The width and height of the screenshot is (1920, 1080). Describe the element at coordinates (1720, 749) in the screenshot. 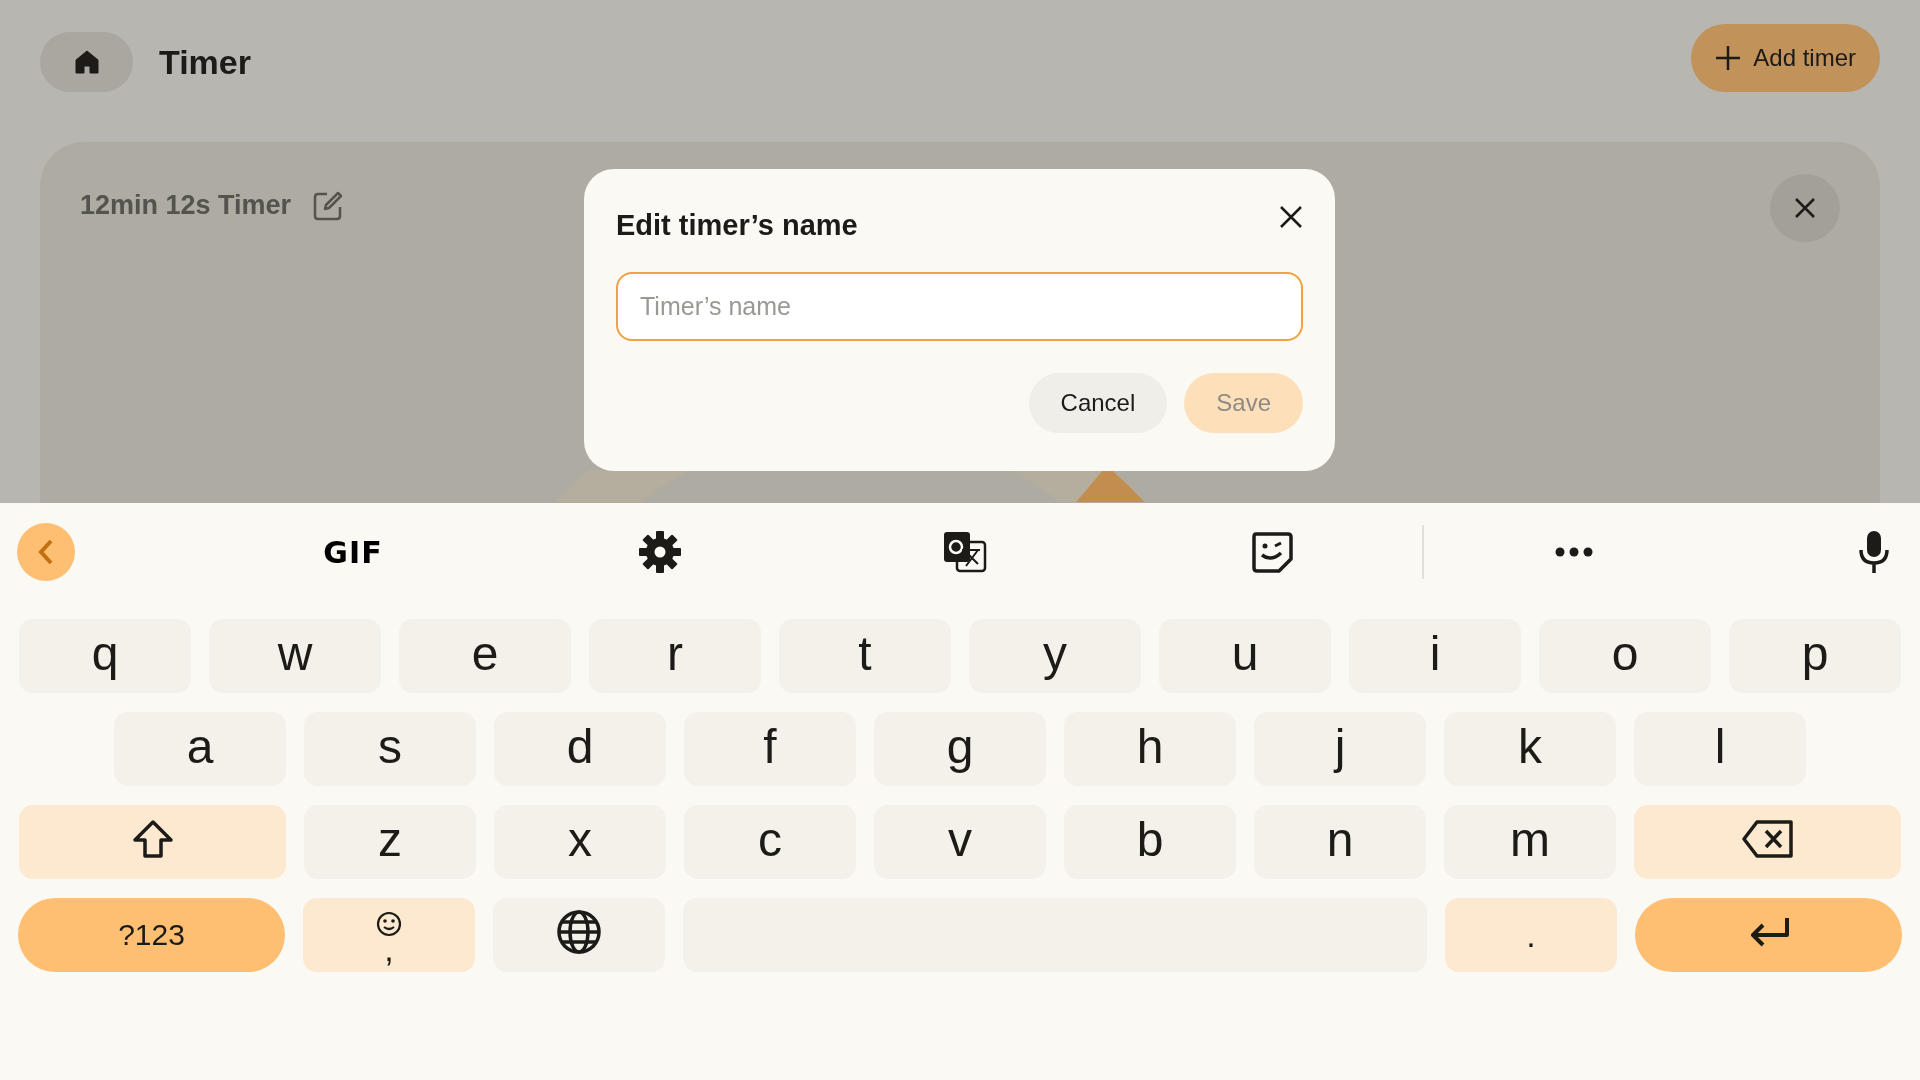

I see `letter-key: l` at that location.